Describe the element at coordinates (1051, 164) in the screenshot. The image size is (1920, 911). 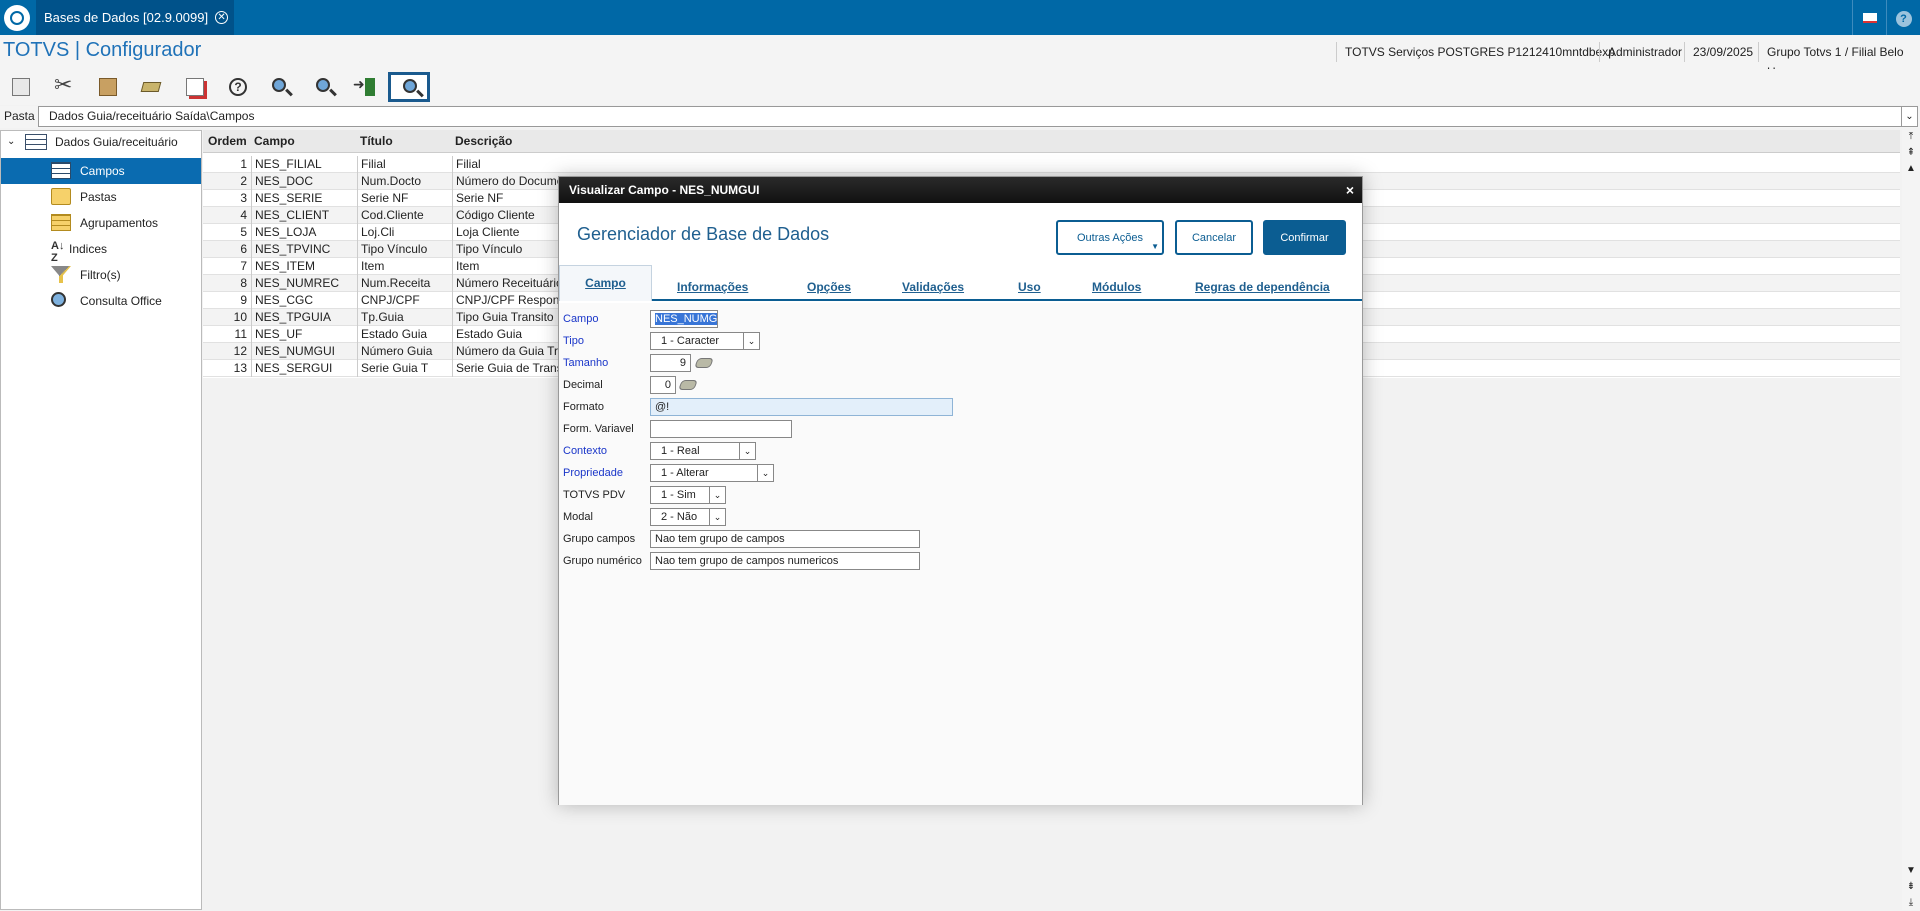
I see `table-row: 1 NES_FILIAL Filial Filial` at that location.